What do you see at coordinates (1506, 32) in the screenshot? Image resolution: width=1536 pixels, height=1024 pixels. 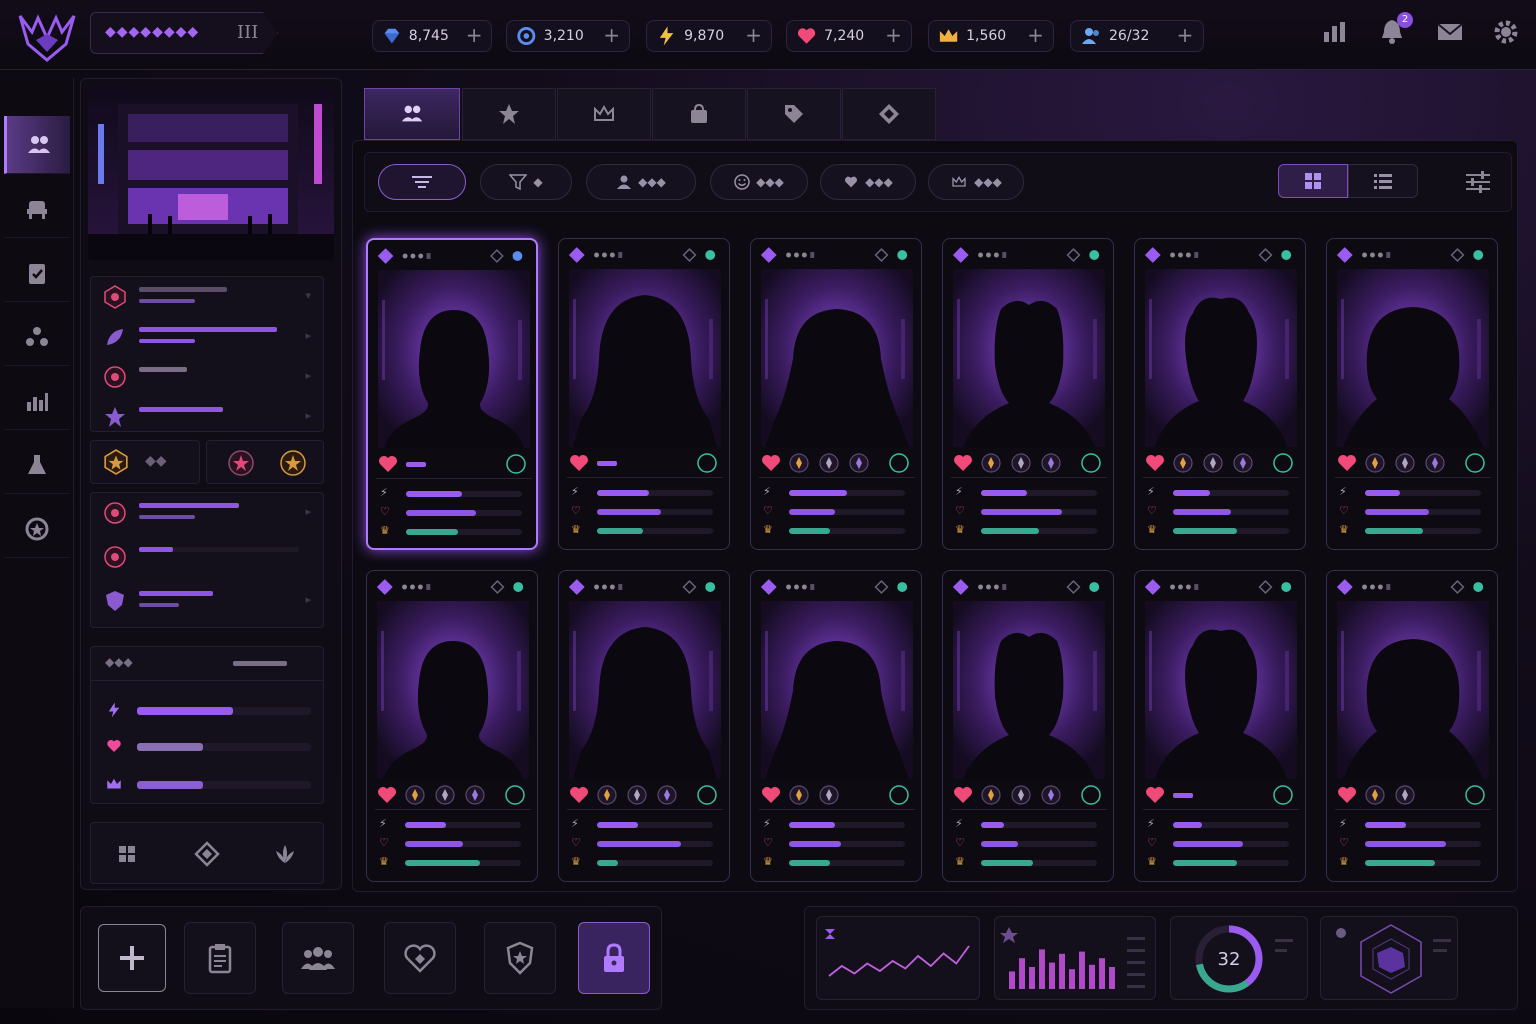 I see `settings-icon` at bounding box center [1506, 32].